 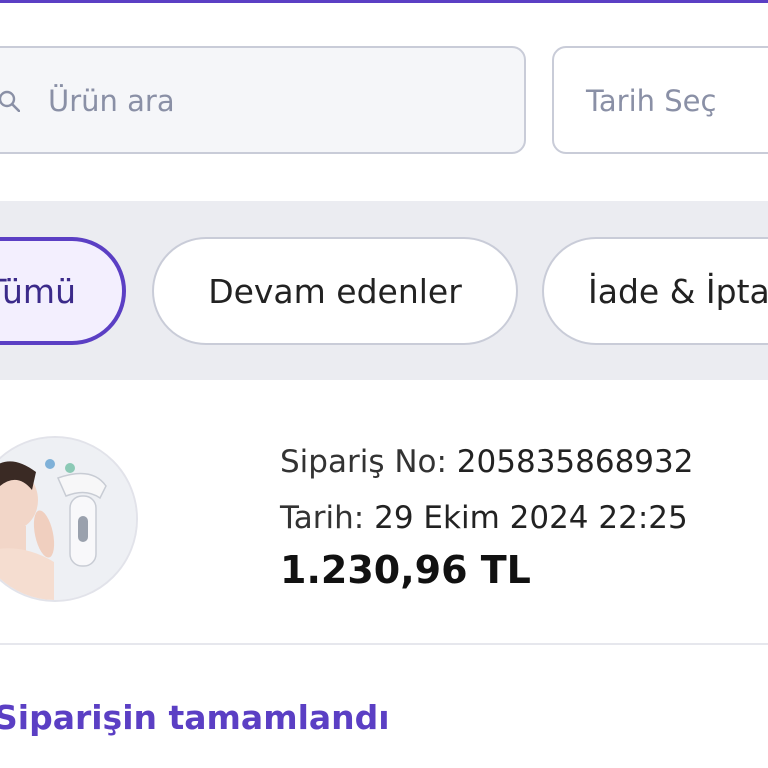 I want to click on order-date-value: 29 Ekim 2024 22:25, so click(x=531, y=518).